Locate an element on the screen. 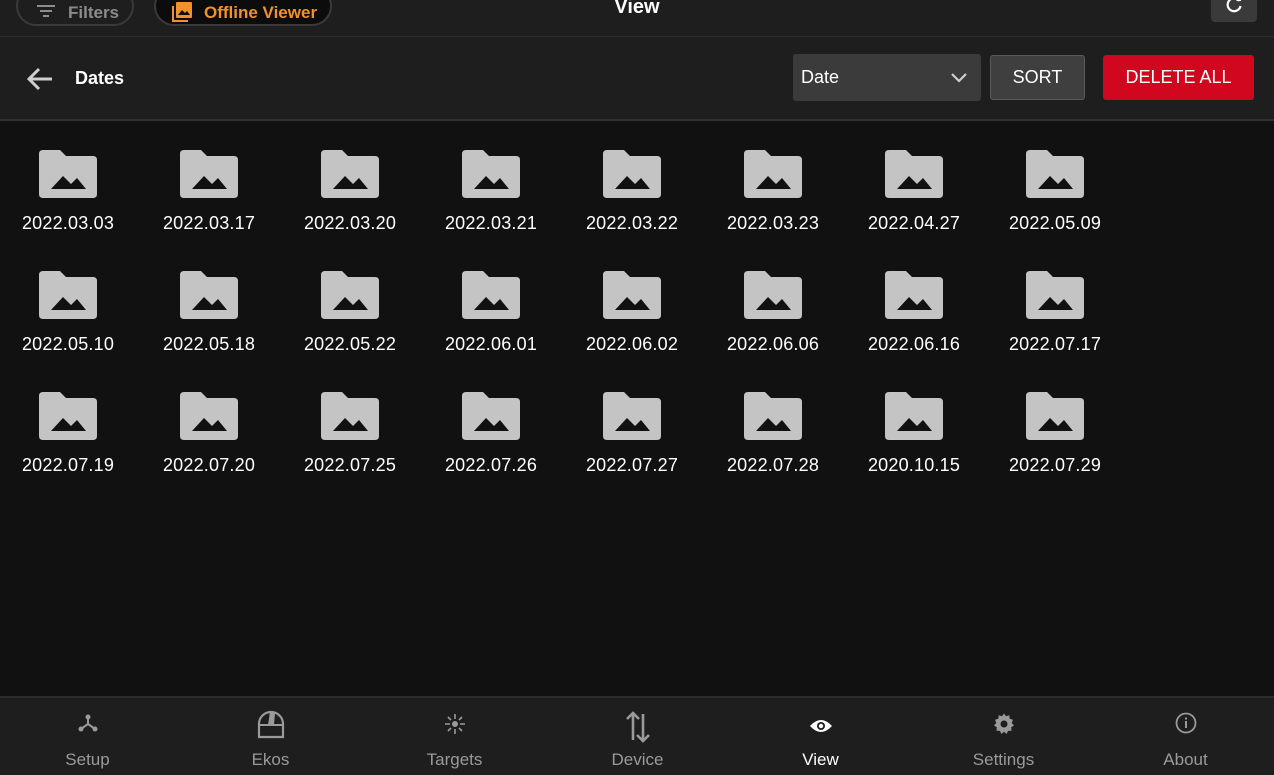 This screenshot has height=775, width=1274. device-icon is located at coordinates (637, 727).